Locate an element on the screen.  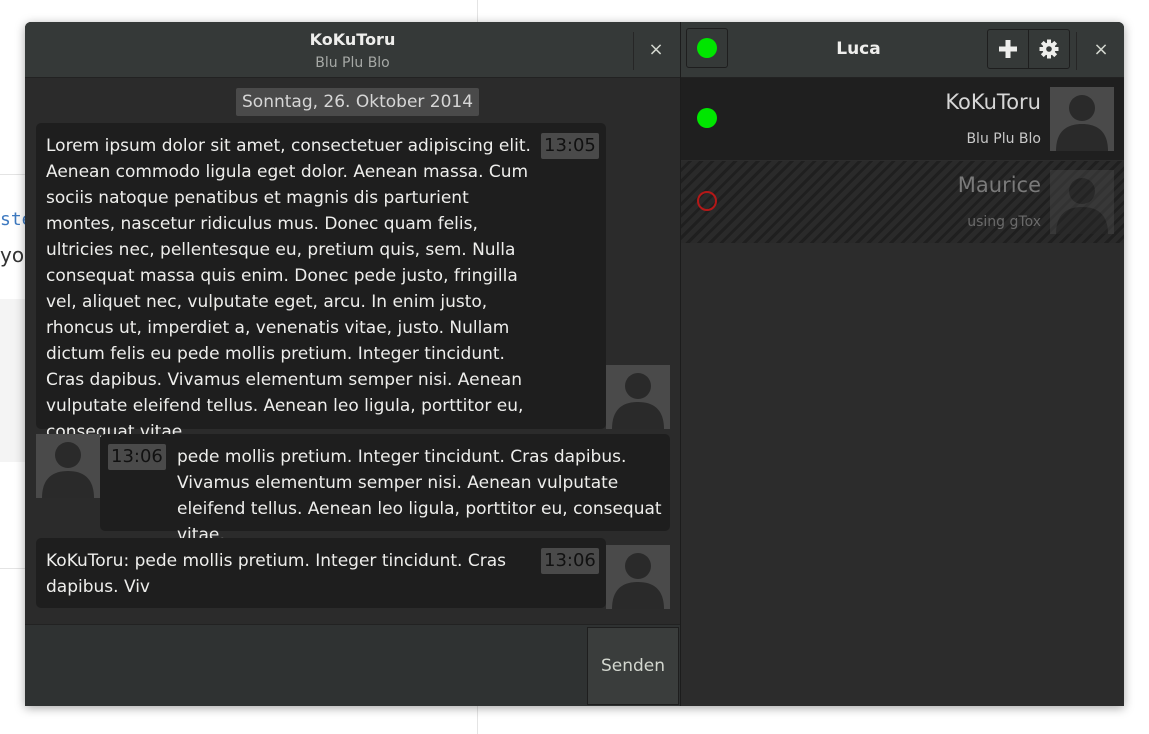
contacts-close-button: × is located at coordinates (1101, 50).